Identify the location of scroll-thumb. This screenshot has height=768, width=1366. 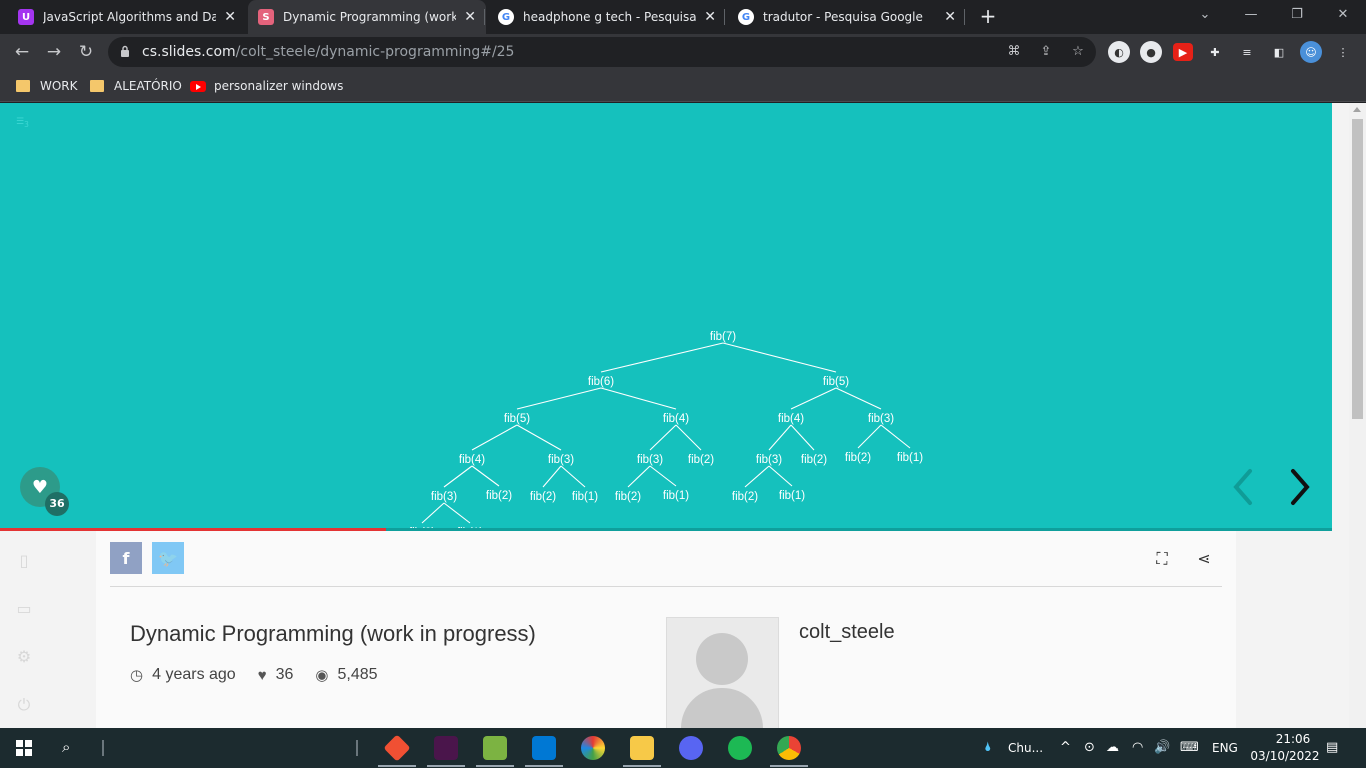
(1357, 269).